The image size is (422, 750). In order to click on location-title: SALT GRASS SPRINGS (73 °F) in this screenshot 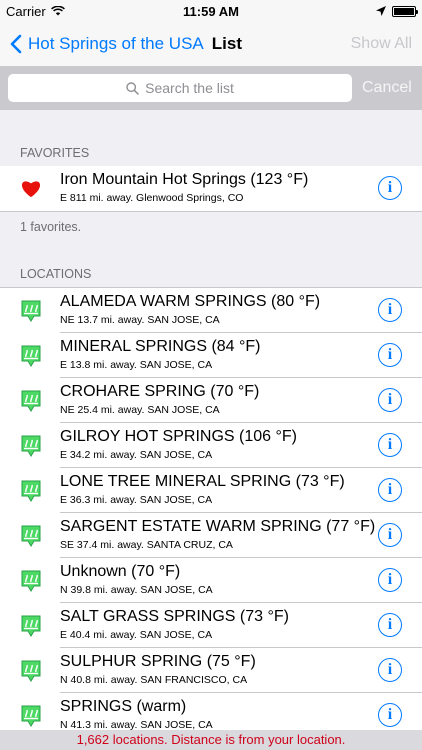, I will do `click(174, 616)`.